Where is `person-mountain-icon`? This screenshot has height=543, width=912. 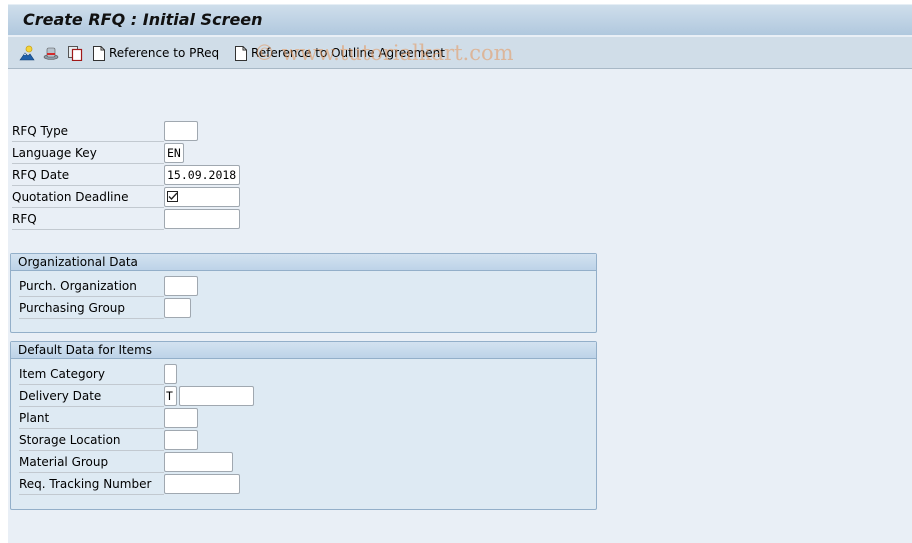 person-mountain-icon is located at coordinates (27, 53).